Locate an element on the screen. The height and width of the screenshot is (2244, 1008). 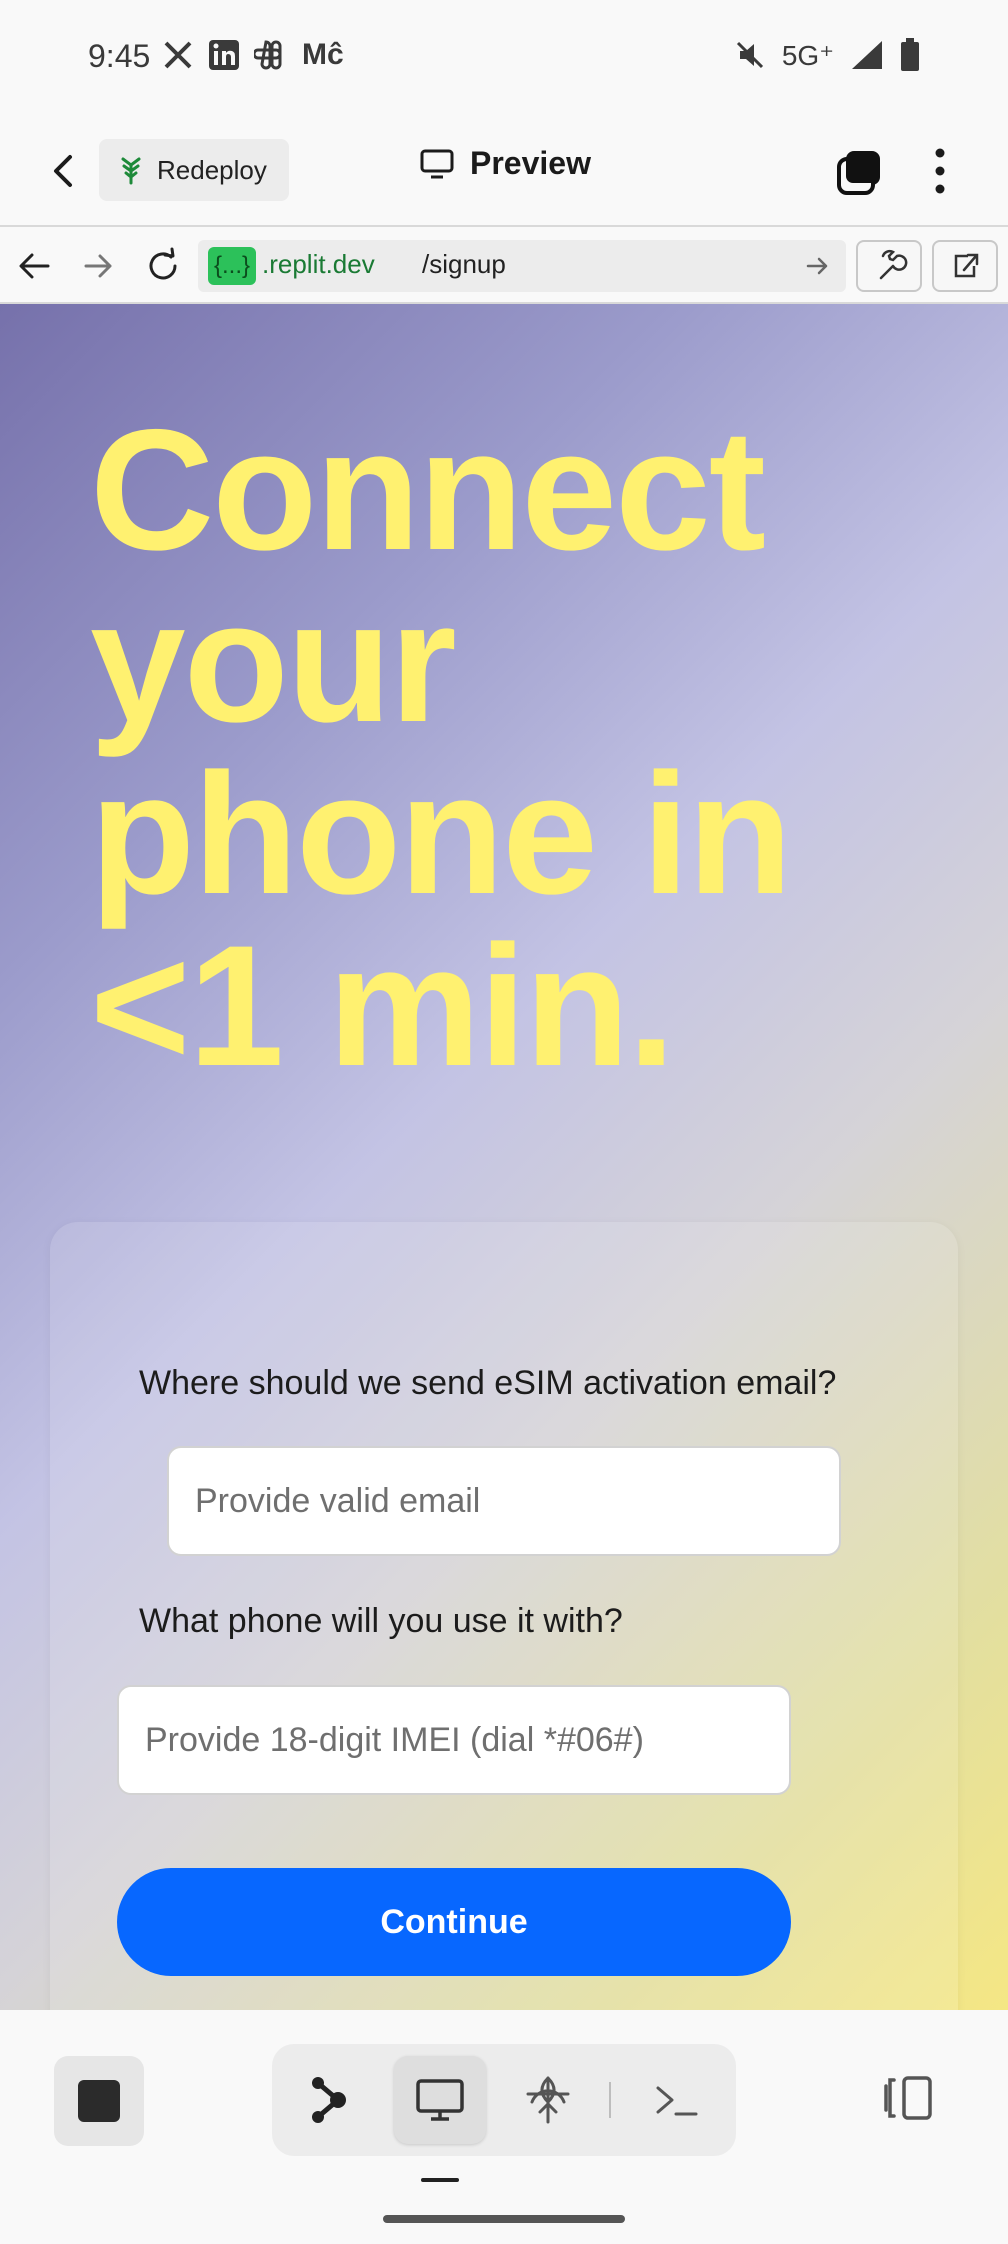
wrench-icon is located at coordinates (893, 264).